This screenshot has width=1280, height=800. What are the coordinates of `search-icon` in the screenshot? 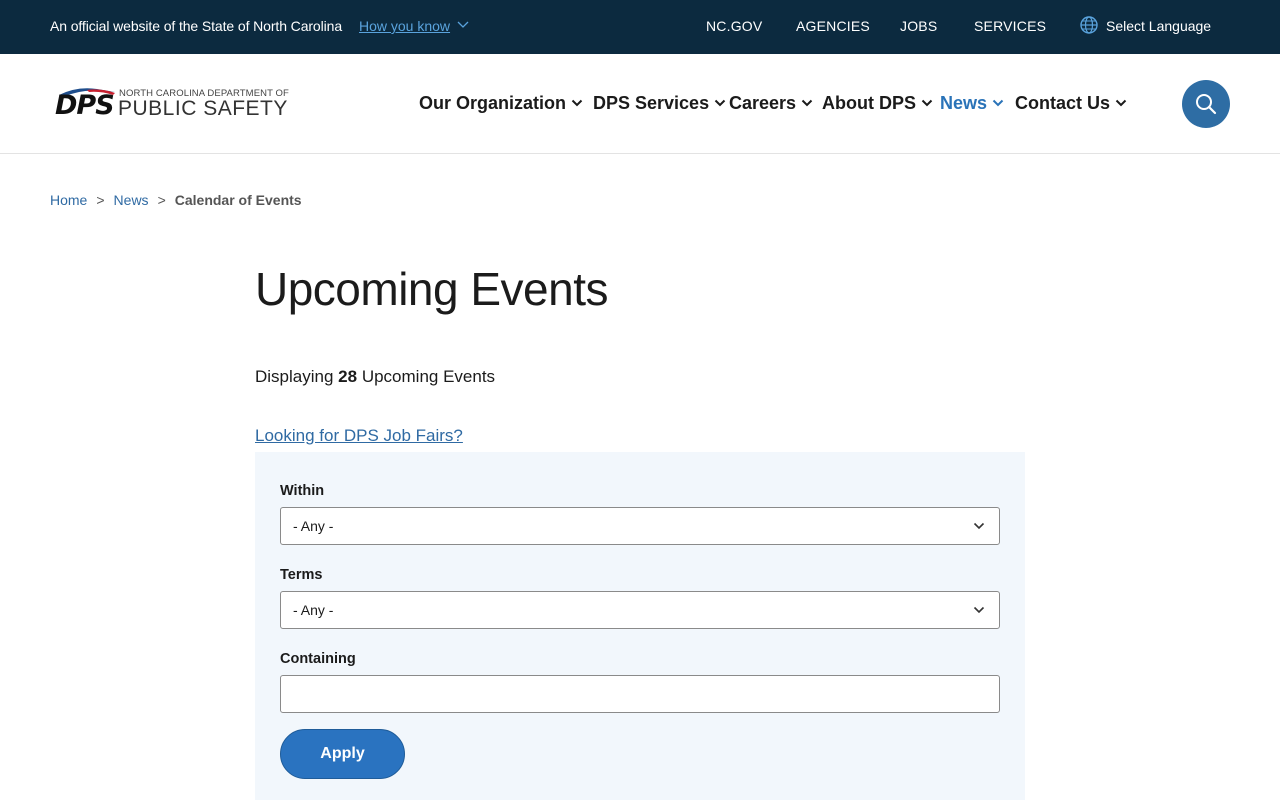 It's located at (1206, 104).